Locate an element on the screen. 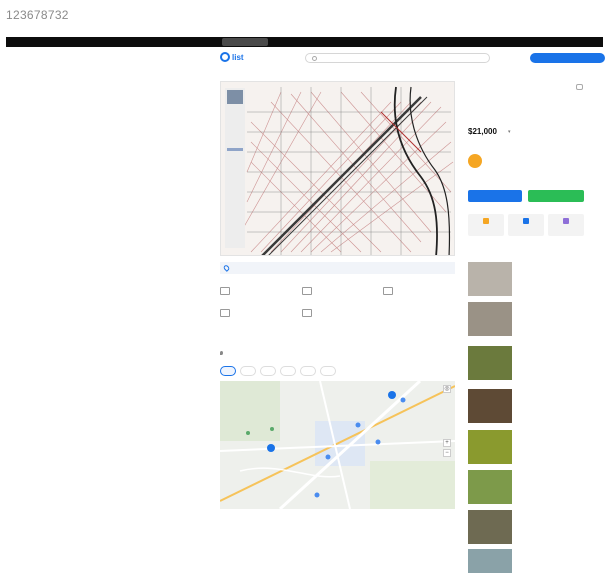 The image size is (609, 574). photo-thumbnail-strip is located at coordinates (235, 168).